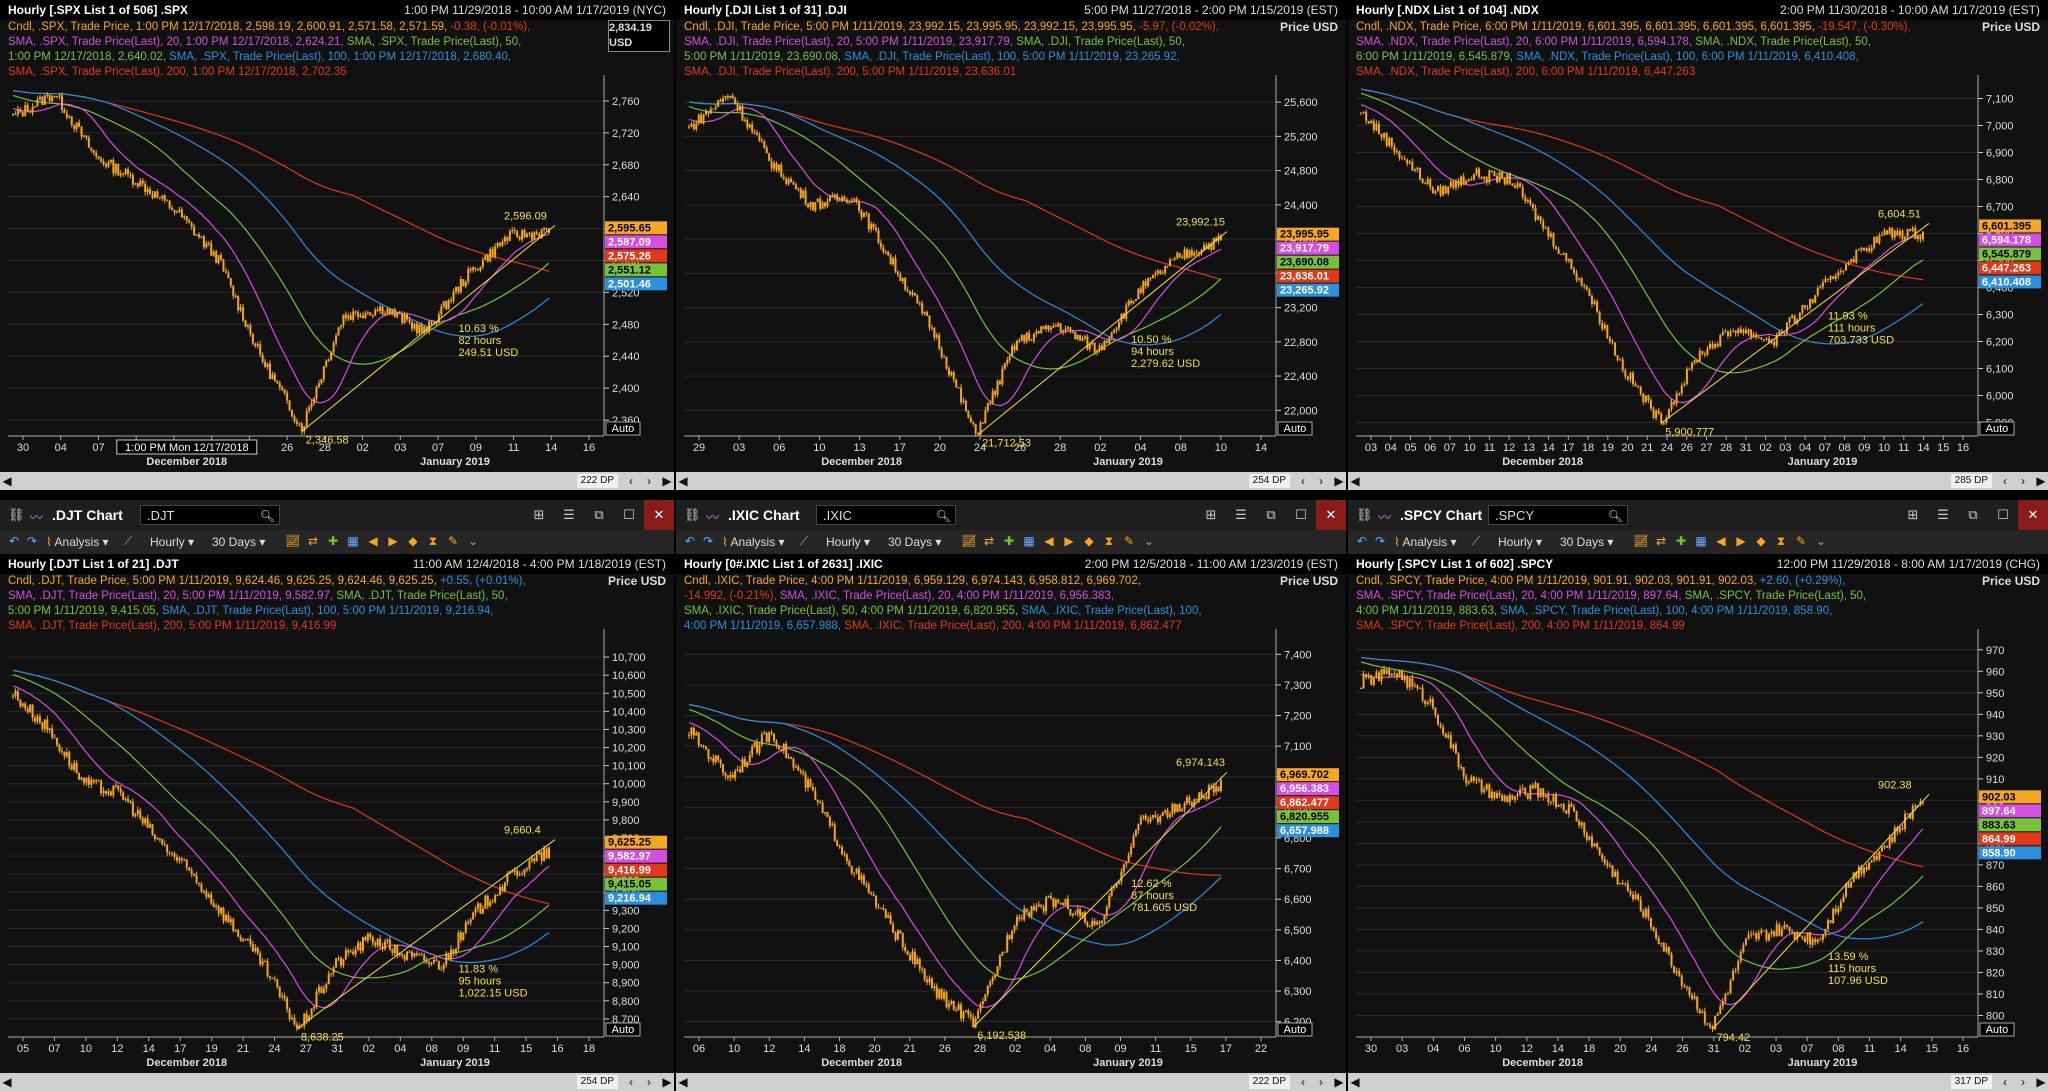  I want to click on auto-scale-label: Auto, so click(1997, 429).